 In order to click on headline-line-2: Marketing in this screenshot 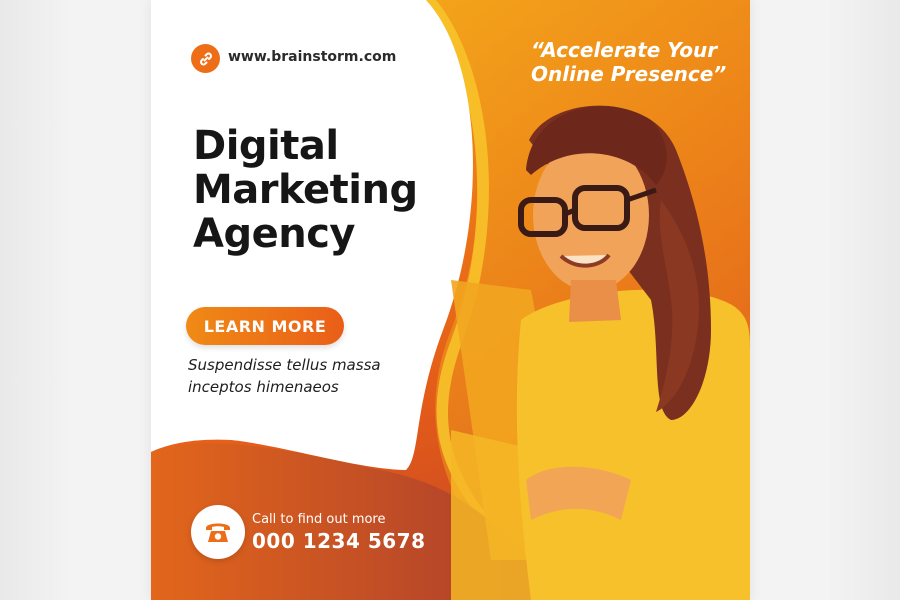, I will do `click(305, 190)`.